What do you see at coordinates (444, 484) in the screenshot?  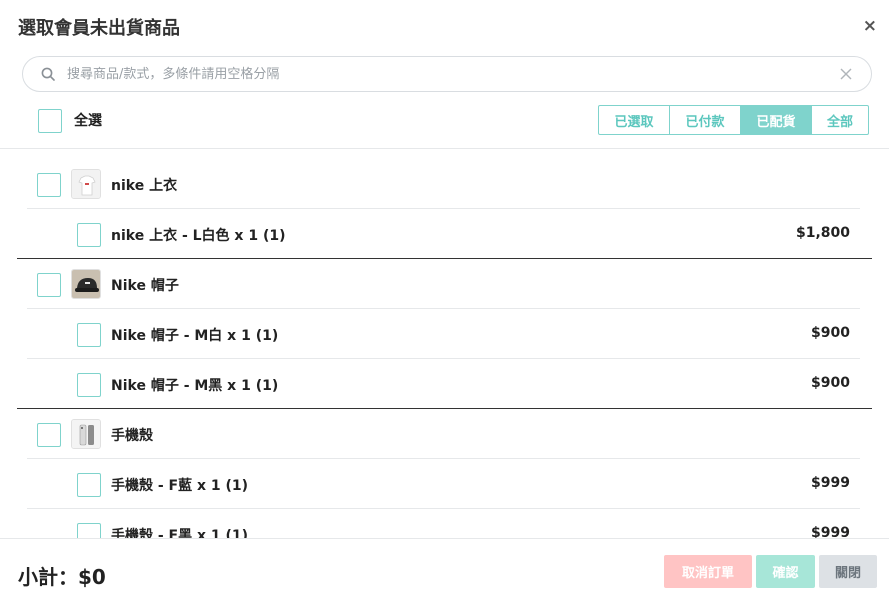 I see `variant-row: 手機殼 - F藍 x 1 (1) $999` at bounding box center [444, 484].